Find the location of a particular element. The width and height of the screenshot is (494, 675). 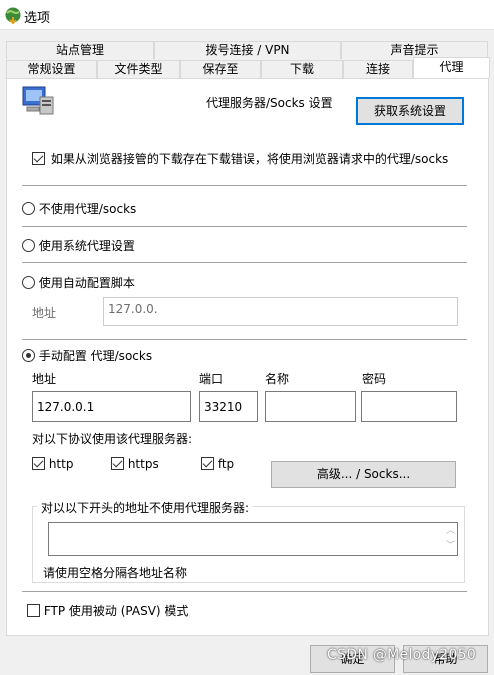

ftp-passive-label: FTP 使用被动 (PASV) 模式 is located at coordinates (116, 611).